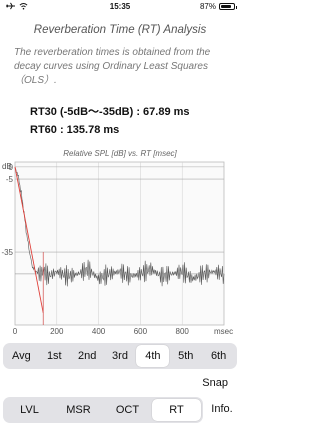 The image size is (320, 427). Describe the element at coordinates (78, 410) in the screenshot. I see `mode-tab-msr: MSR` at that location.